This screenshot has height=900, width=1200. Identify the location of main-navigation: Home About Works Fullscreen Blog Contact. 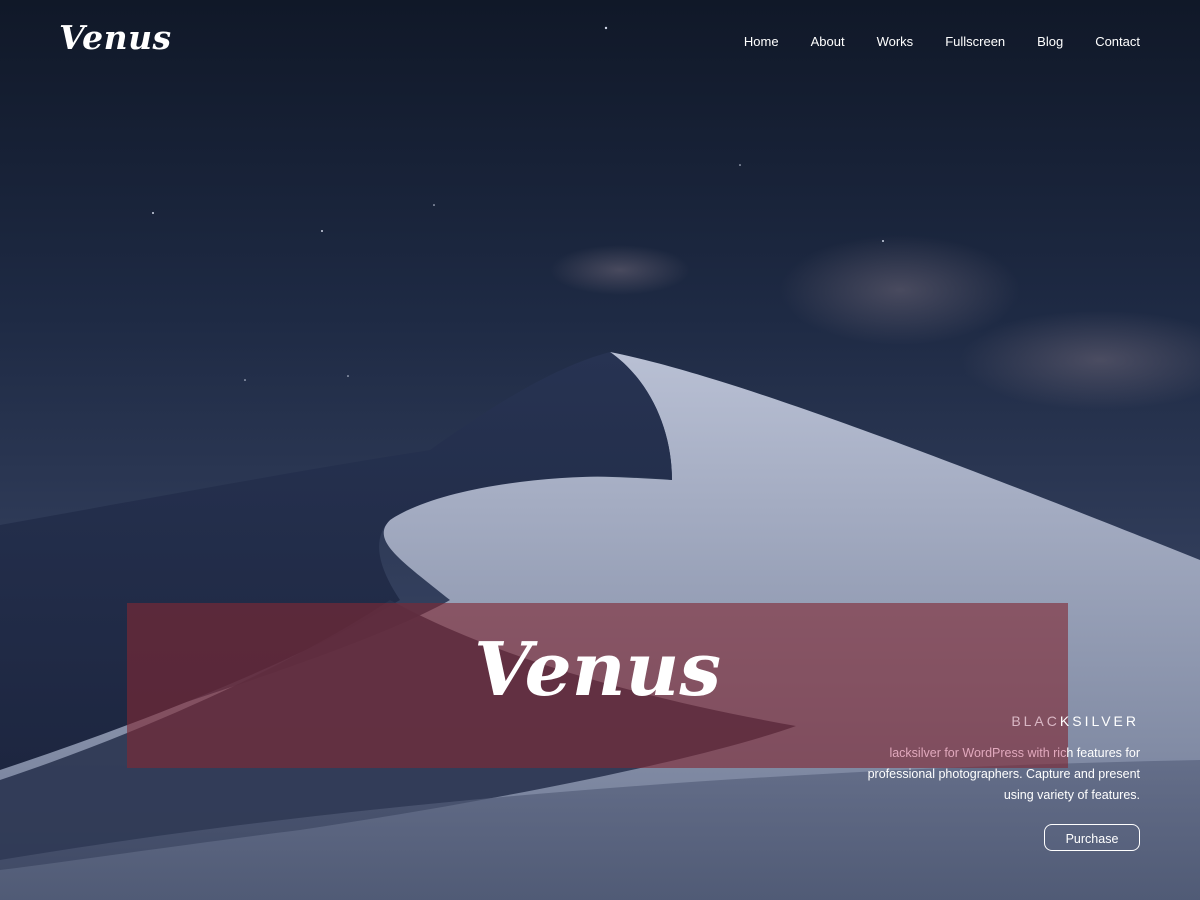
(942, 41).